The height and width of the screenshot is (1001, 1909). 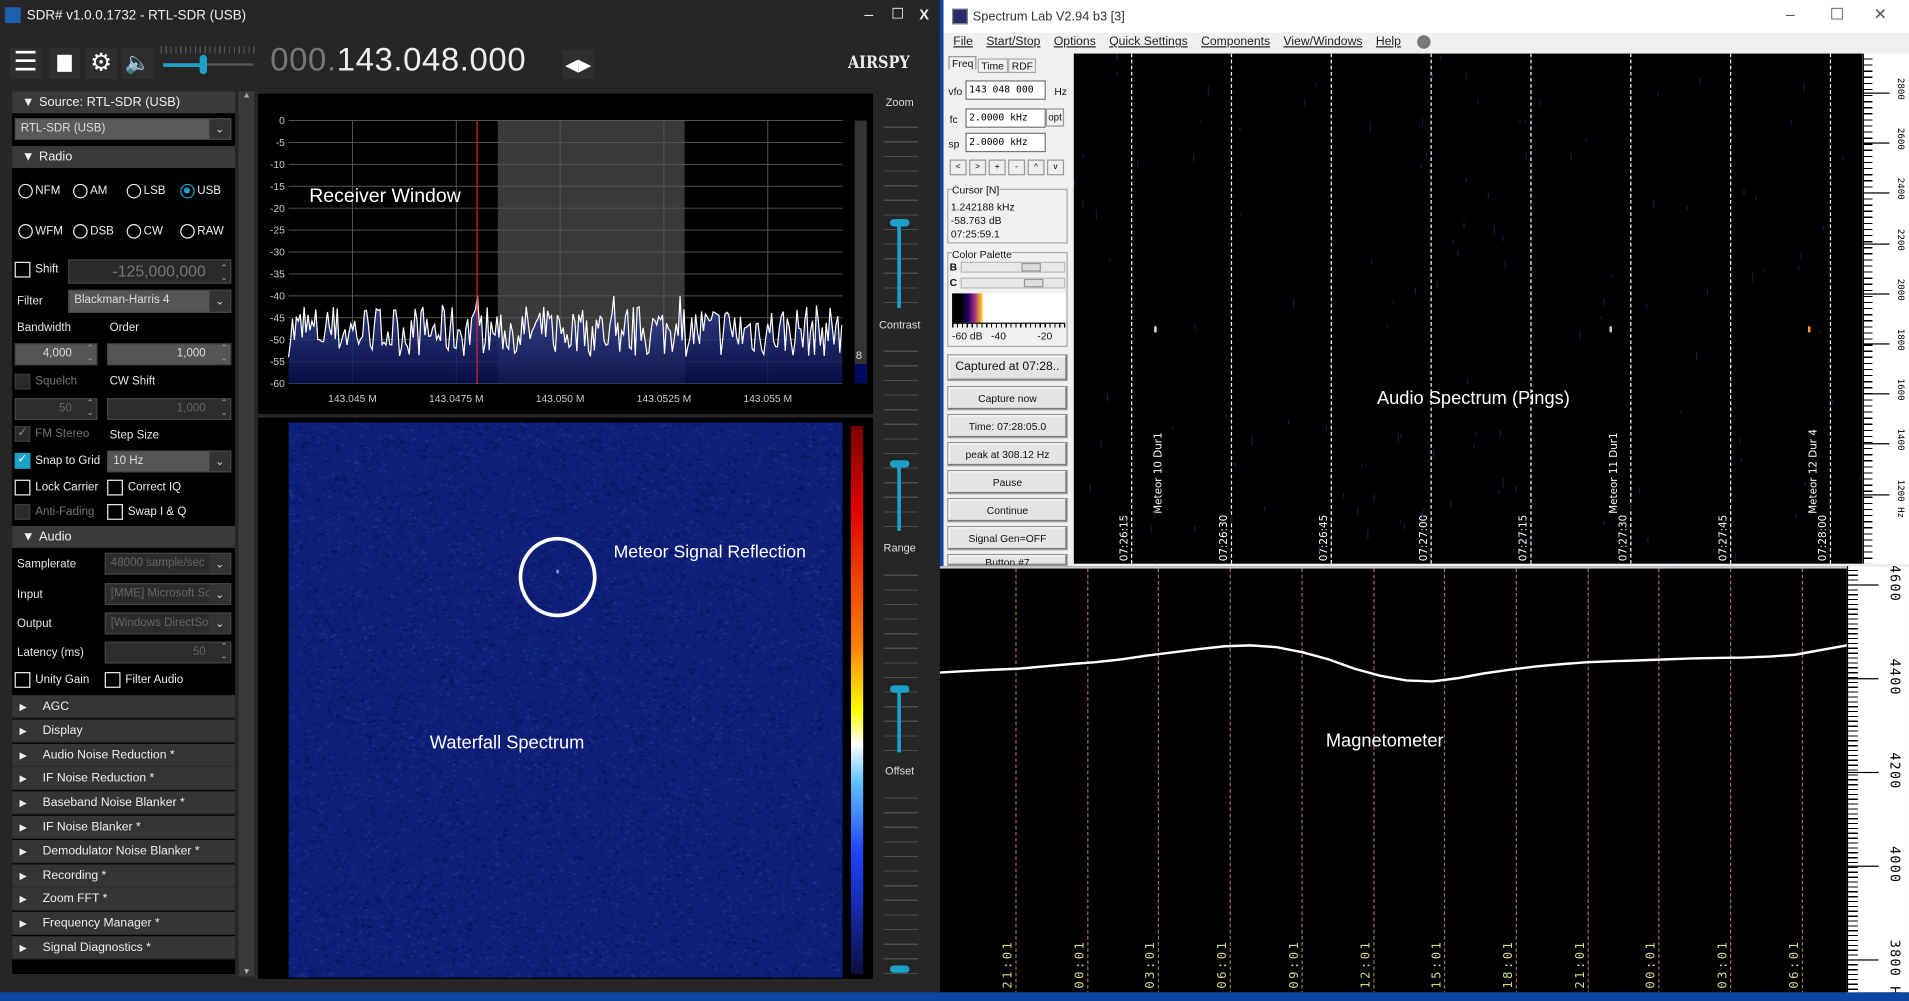 I want to click on latency-input: 50 ⌃ ⌄, so click(x=168, y=652).